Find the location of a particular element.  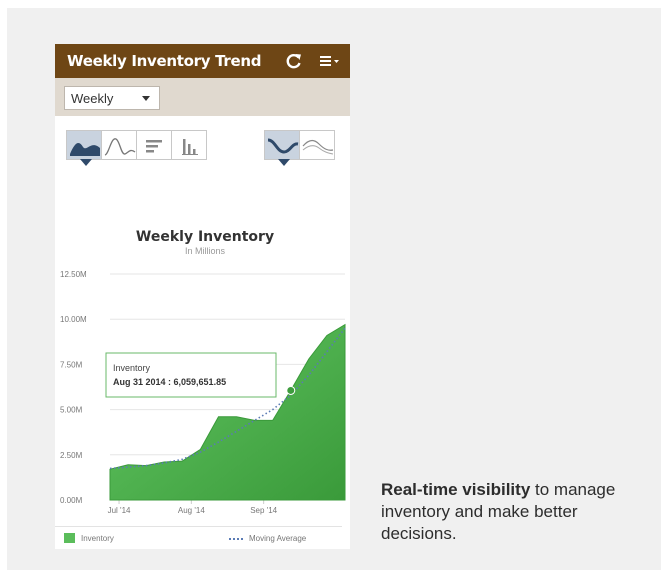

horizontal-bar-chart-button is located at coordinates (154, 145).